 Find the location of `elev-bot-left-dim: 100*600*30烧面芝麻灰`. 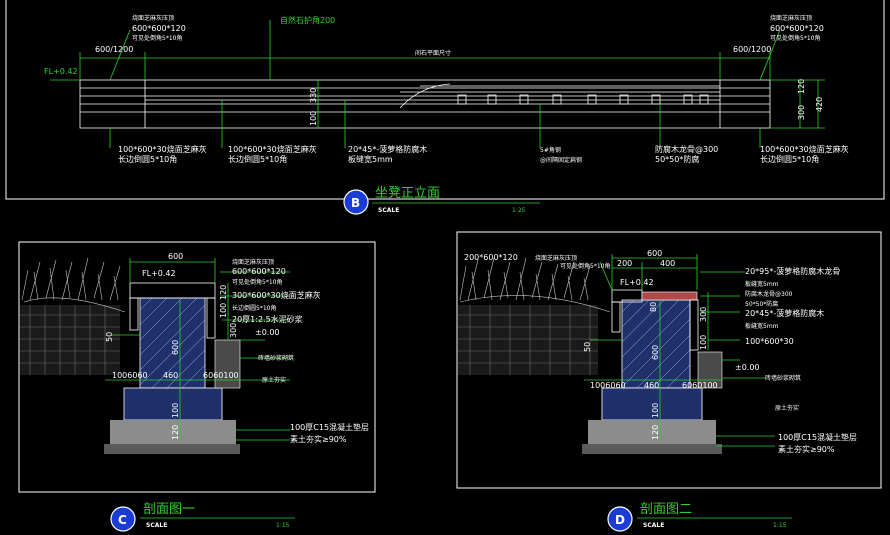

elev-bot-left-dim: 100*600*30烧面芝麻灰 is located at coordinates (162, 149).